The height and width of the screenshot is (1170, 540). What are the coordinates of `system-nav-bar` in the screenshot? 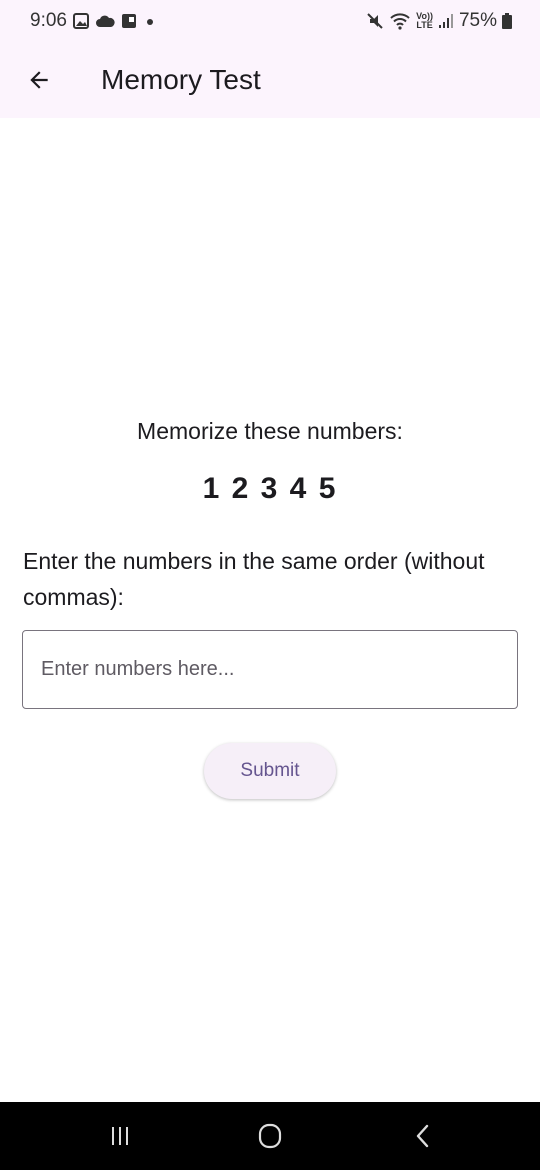 It's located at (270, 1136).